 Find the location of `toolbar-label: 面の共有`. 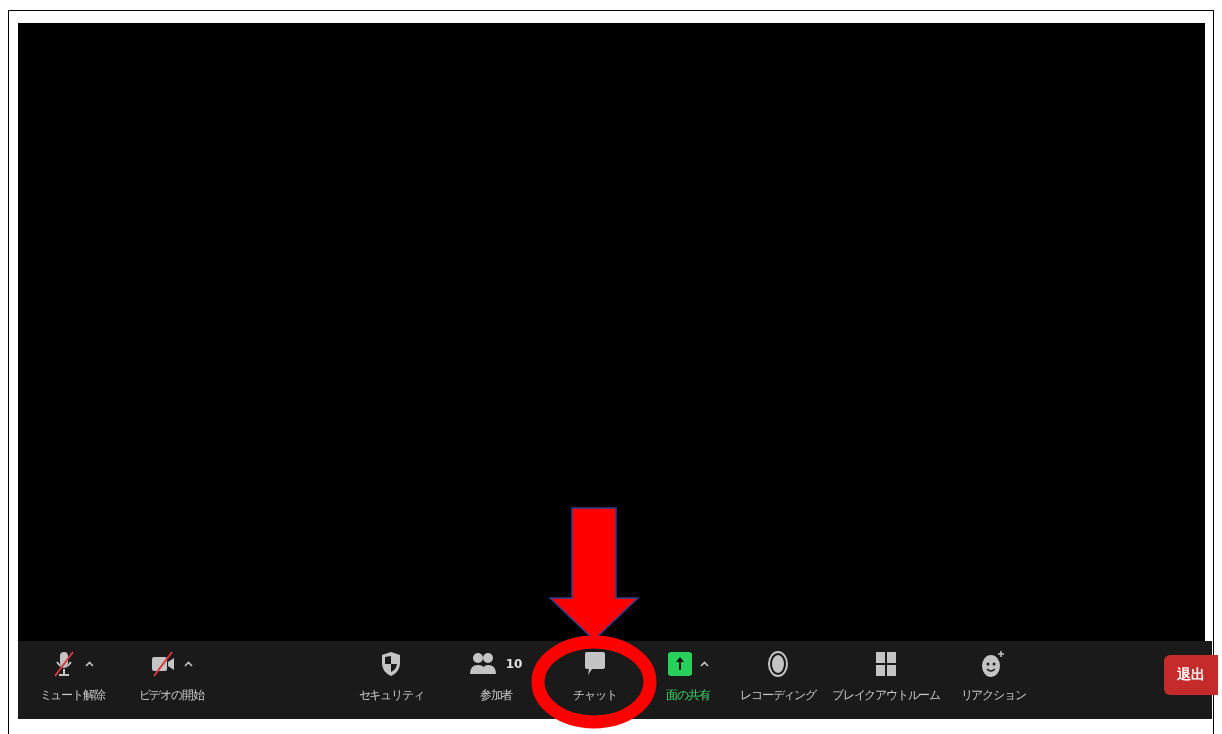

toolbar-label: 面の共有 is located at coordinates (688, 695).